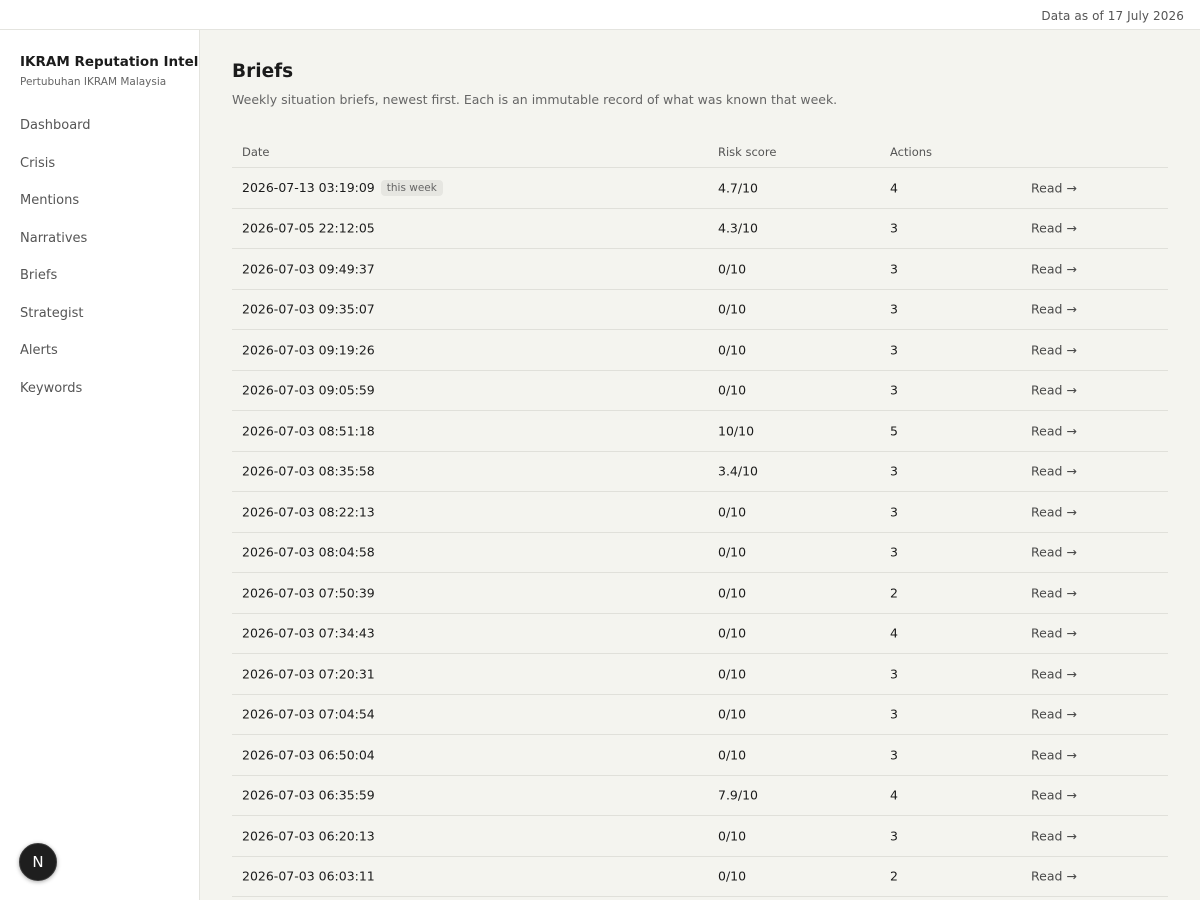 The image size is (1200, 900). I want to click on brief-date: 2026-07-03 06:35:59, so click(308, 795).